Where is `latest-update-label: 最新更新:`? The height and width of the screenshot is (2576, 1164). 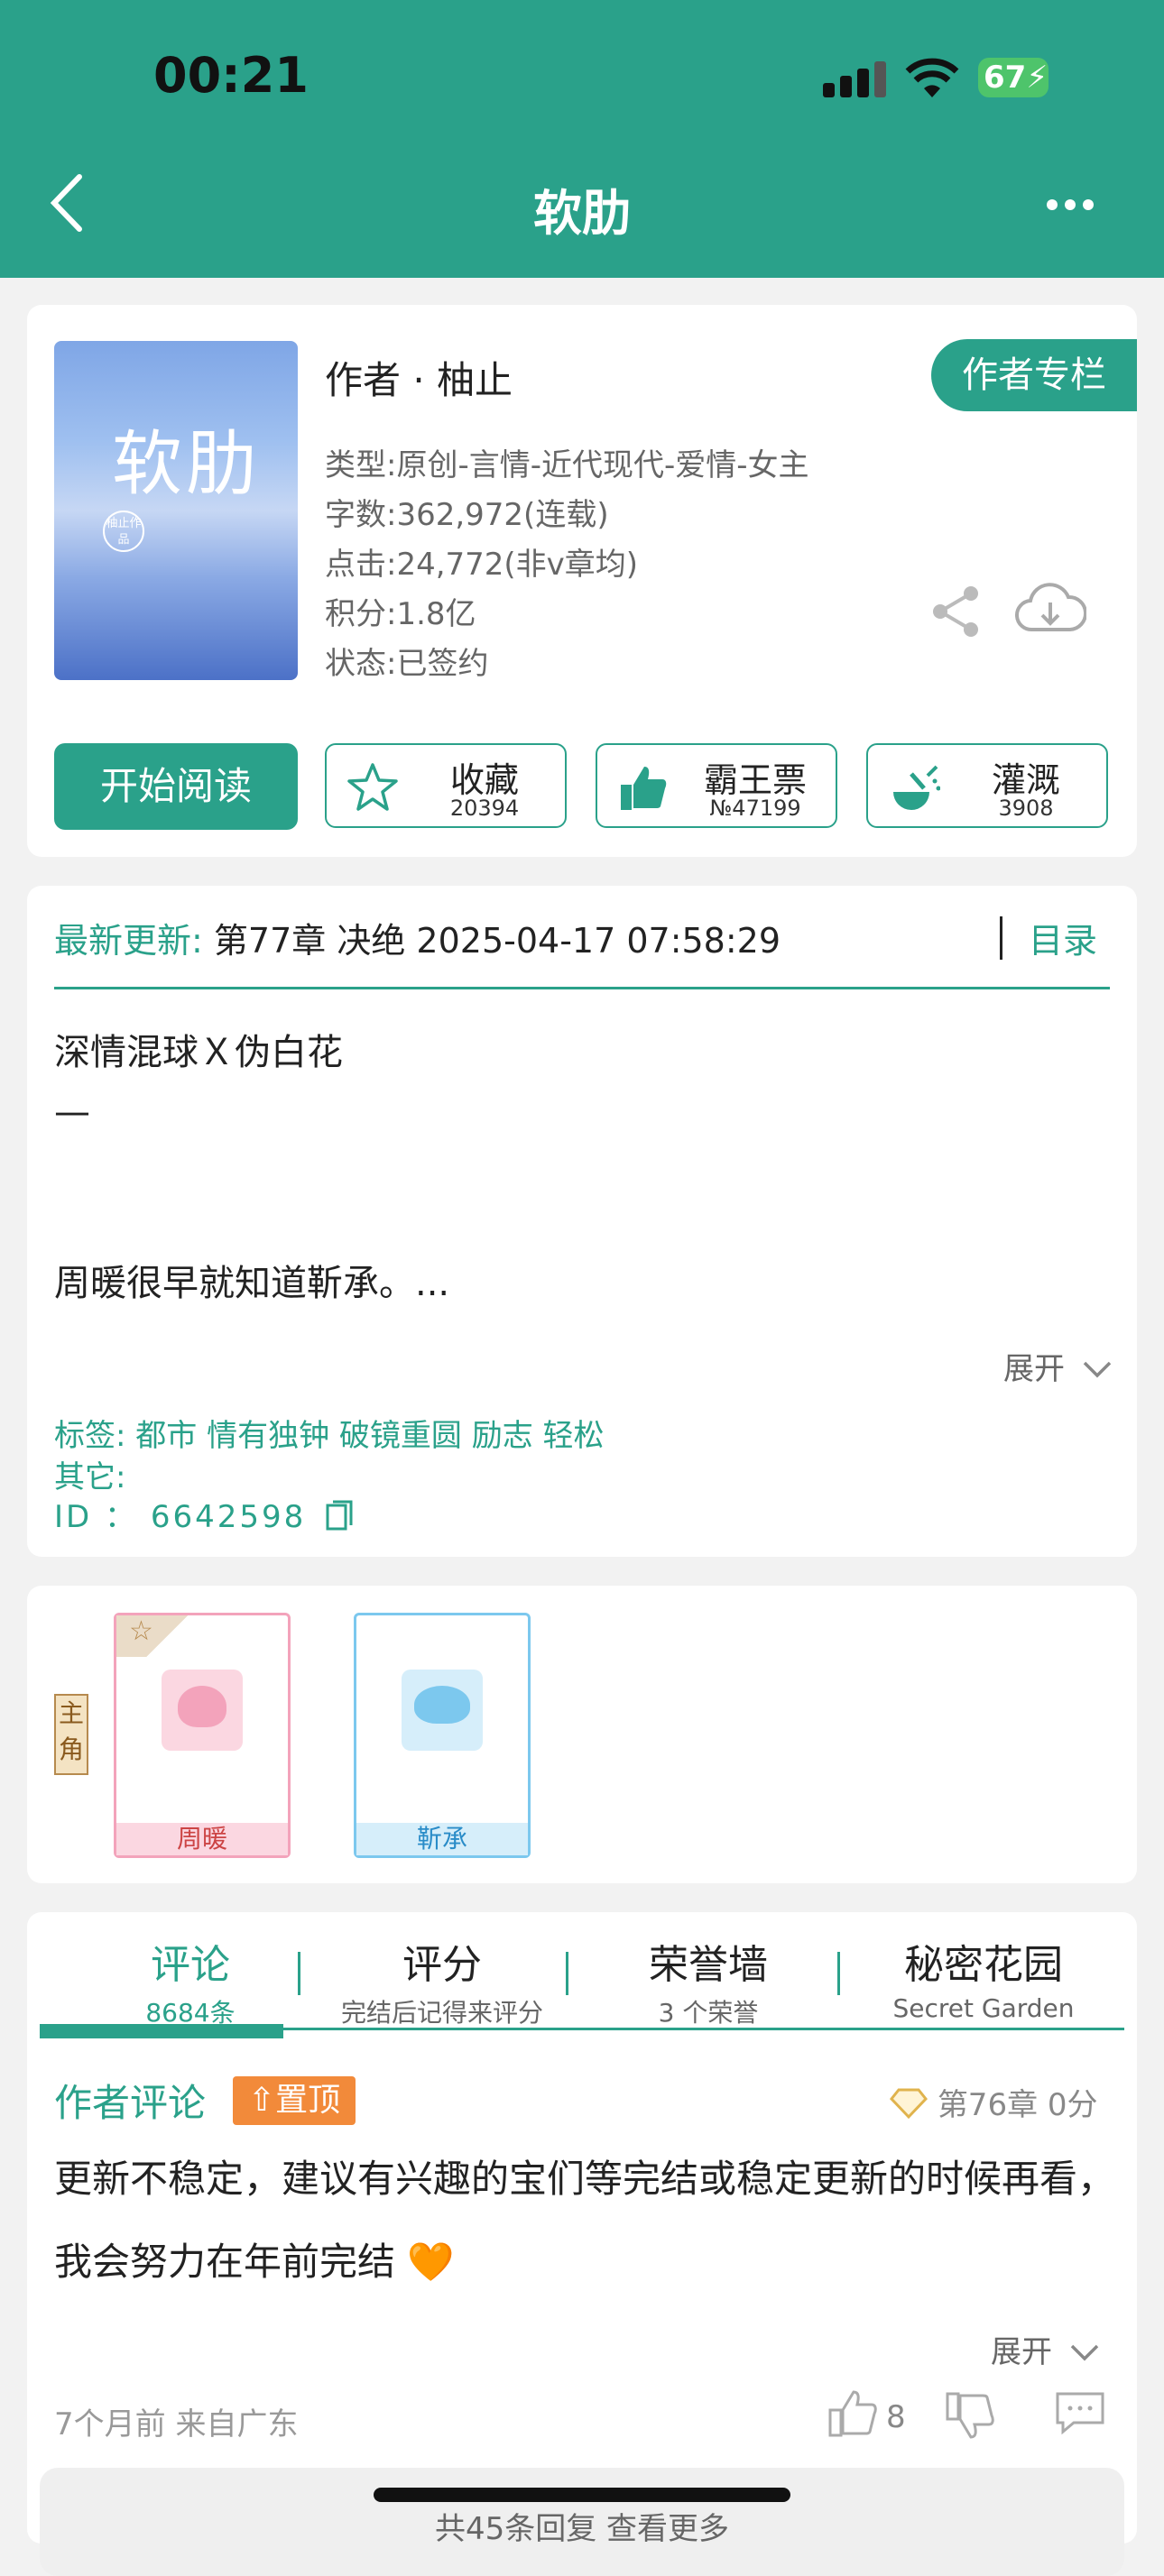
latest-update-label: 最新更新: is located at coordinates (128, 941).